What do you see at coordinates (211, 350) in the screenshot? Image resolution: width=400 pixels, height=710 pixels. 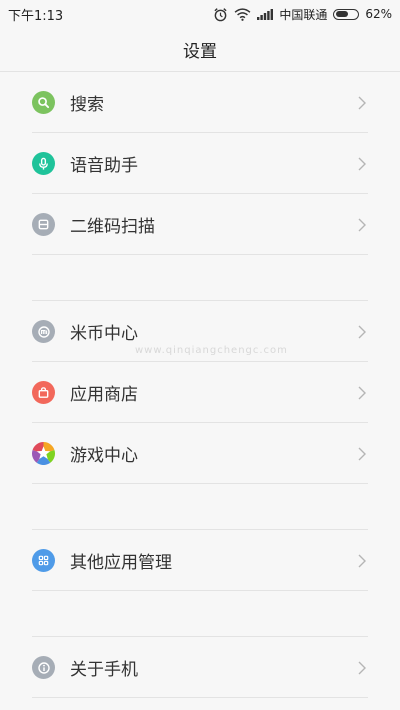 I see `watermark: www.qinqiangchengc.com` at bounding box center [211, 350].